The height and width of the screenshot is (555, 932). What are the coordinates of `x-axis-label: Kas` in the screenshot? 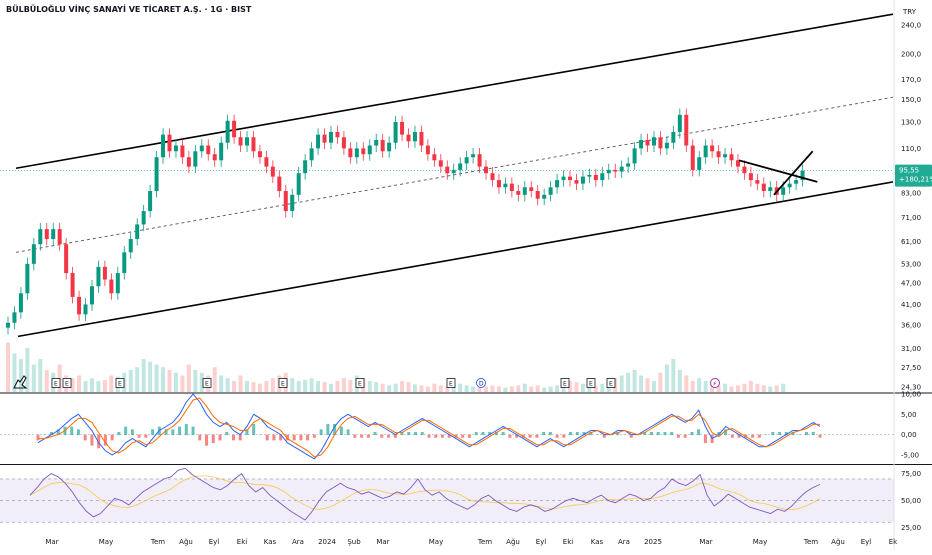 It's located at (597, 542).